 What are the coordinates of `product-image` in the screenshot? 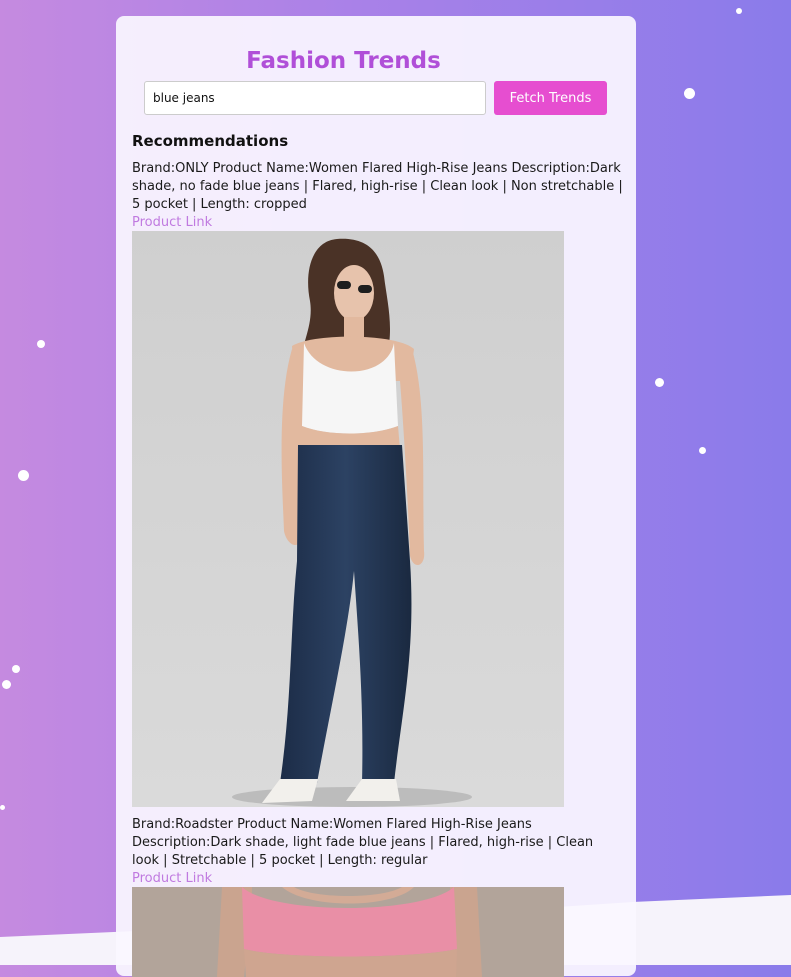 It's located at (348, 932).